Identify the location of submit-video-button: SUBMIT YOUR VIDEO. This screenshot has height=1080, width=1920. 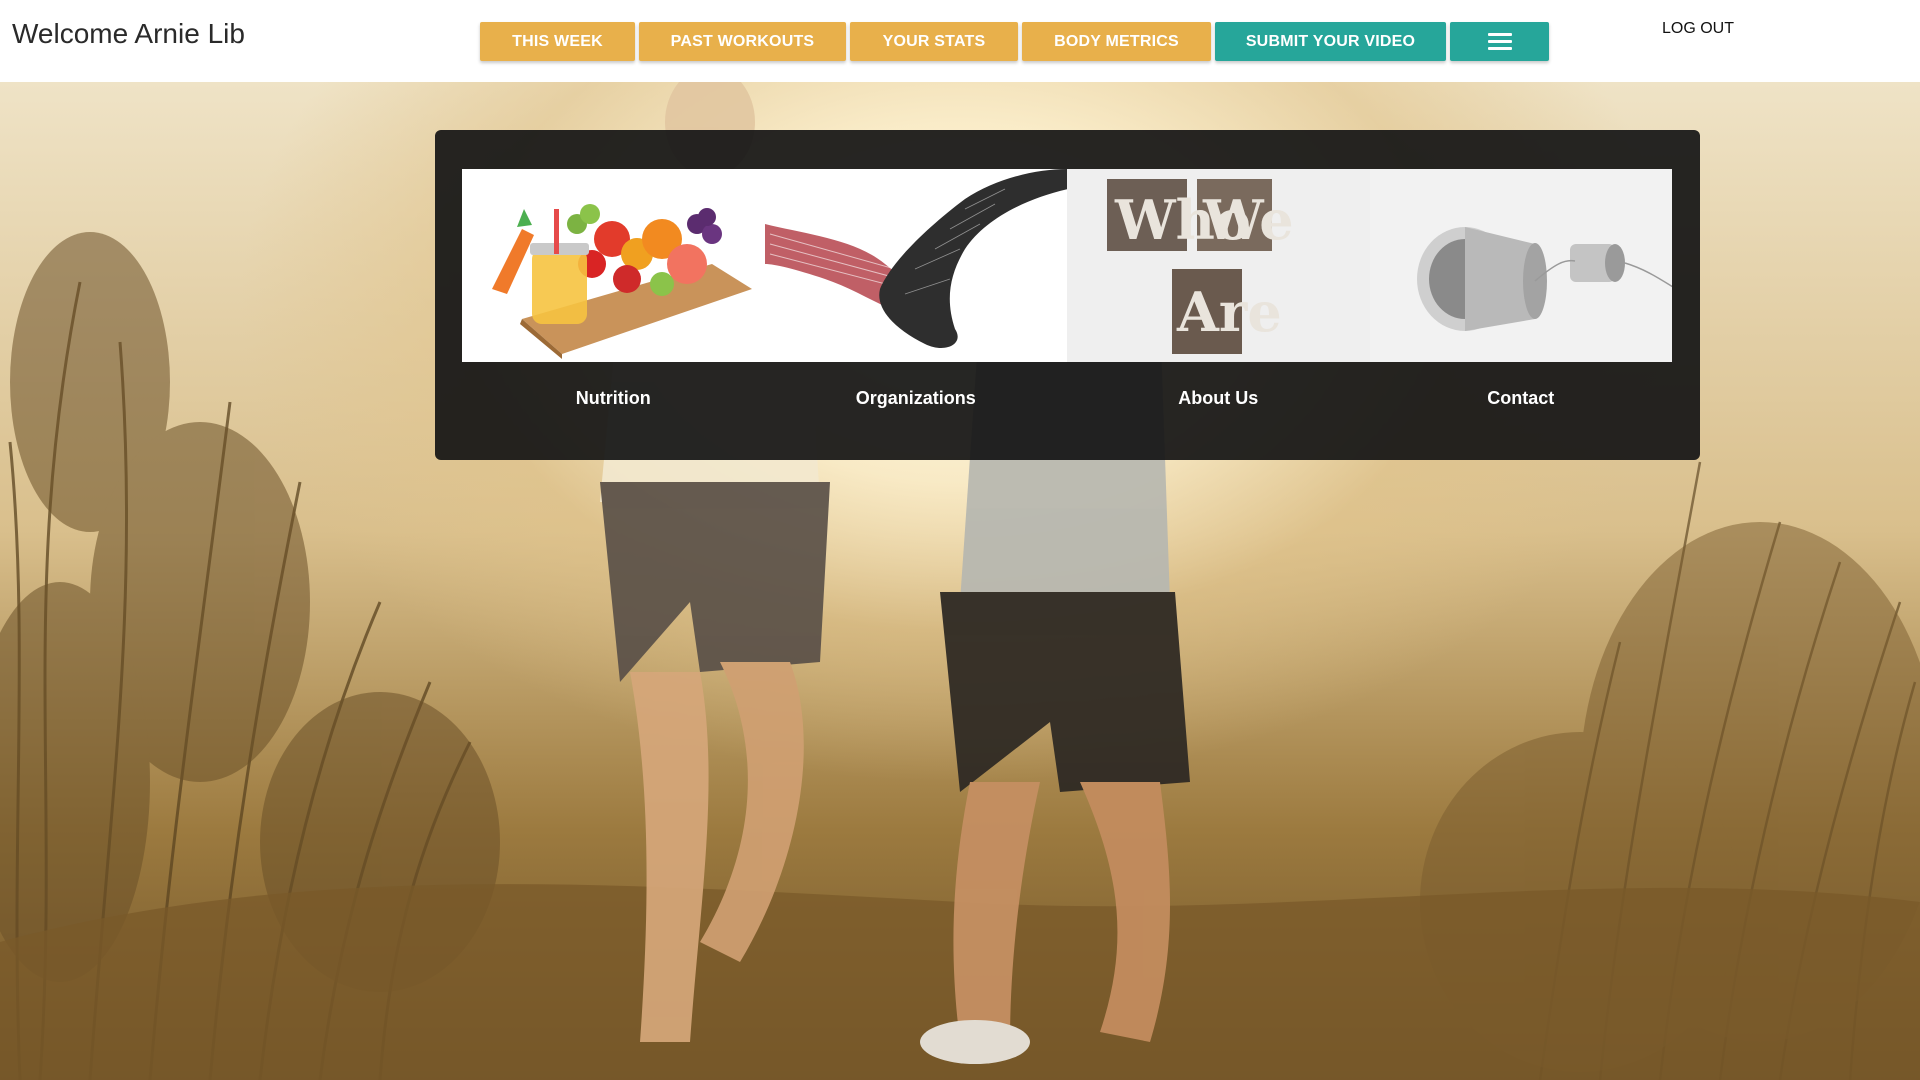
(1330, 41).